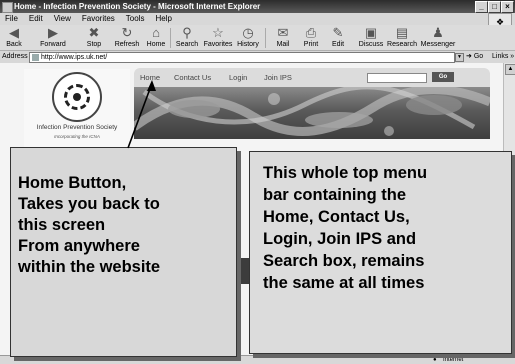 The image size is (515, 364). I want to click on back-arrow-icon: ◀, so click(14, 32).